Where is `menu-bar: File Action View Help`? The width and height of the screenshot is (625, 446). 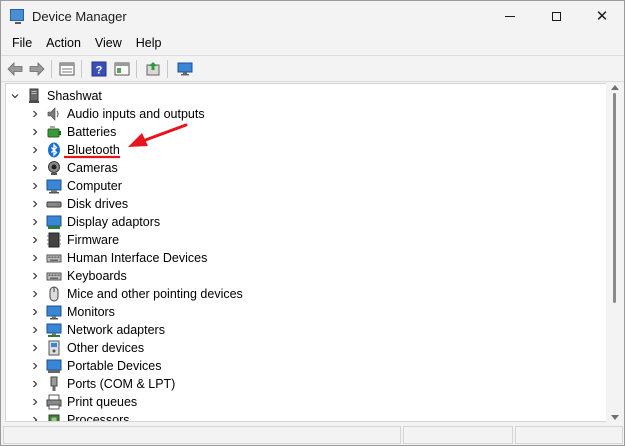
menu-bar: File Action View Help is located at coordinates (312, 43).